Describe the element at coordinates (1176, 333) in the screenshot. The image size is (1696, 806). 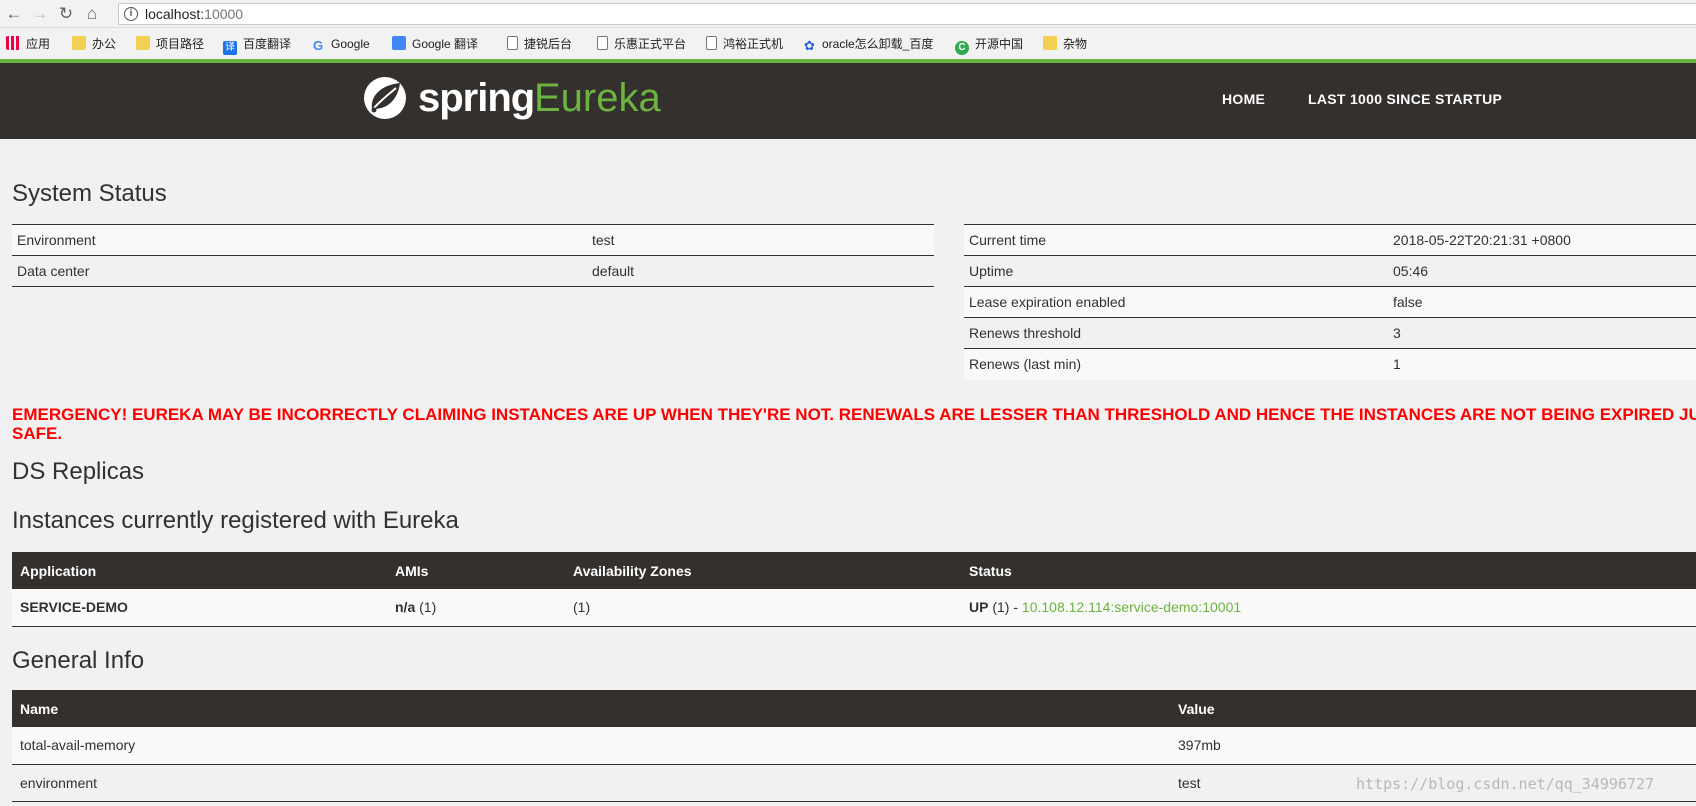
I see `status-key: Renews threshold` at that location.